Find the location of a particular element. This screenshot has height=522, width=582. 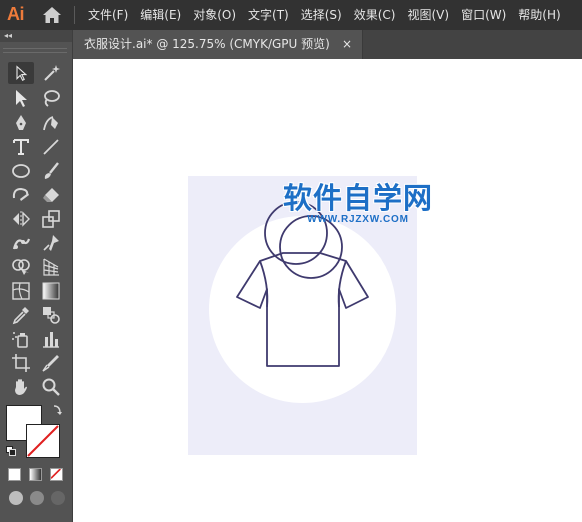

home-icon is located at coordinates (52, 15).